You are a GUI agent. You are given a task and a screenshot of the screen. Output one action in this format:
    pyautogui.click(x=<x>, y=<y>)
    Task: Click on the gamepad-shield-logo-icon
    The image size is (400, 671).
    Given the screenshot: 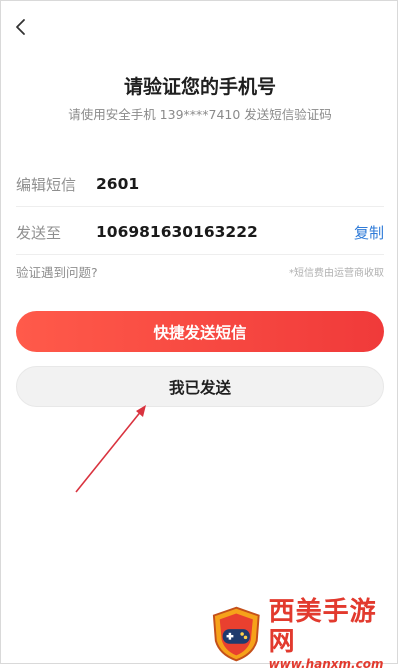 What is the action you would take?
    pyautogui.click(x=236, y=634)
    